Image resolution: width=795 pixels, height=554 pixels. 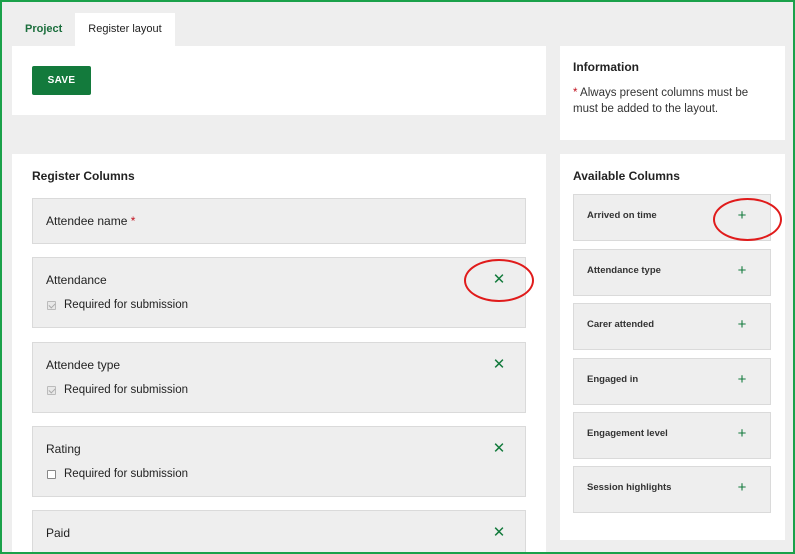 What do you see at coordinates (279, 292) in the screenshot?
I see `column-card-attendance: Attendance ✕ Required for submission` at bounding box center [279, 292].